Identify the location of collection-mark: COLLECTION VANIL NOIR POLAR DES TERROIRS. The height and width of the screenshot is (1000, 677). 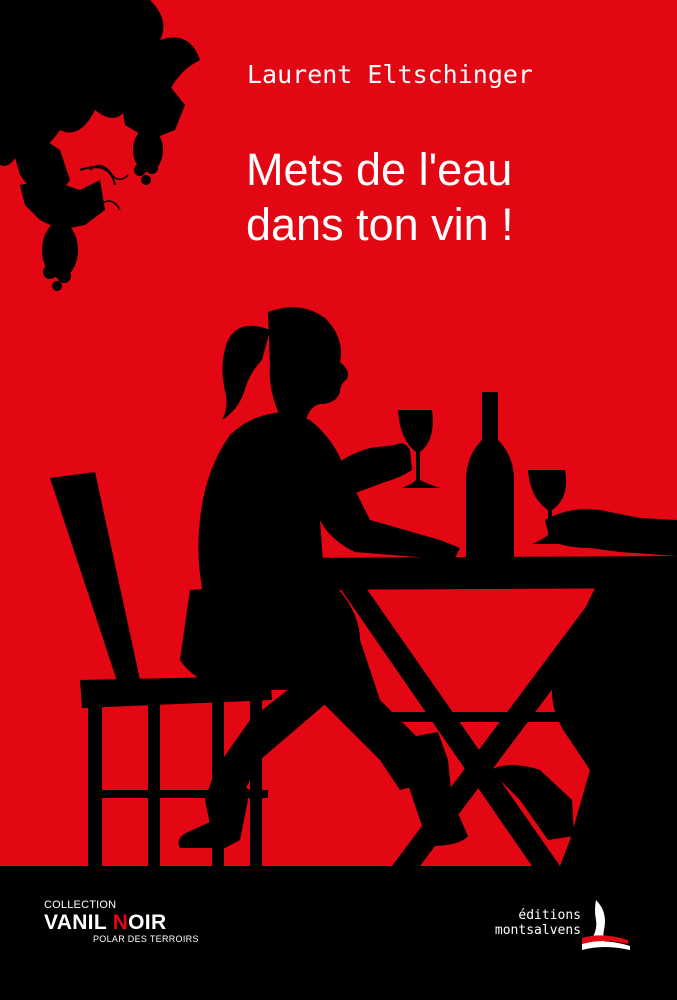
(144, 922).